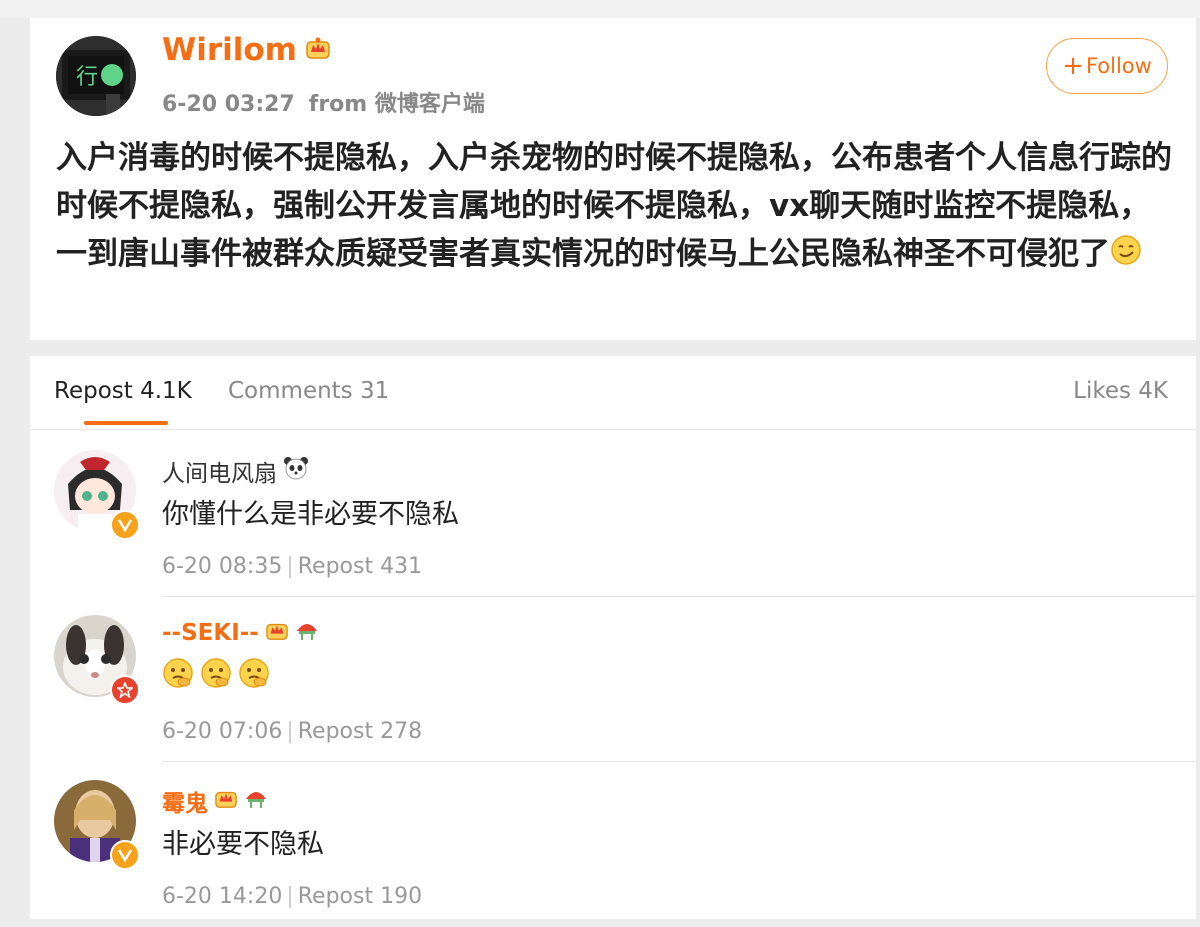 This screenshot has height=927, width=1200. I want to click on active-tab-indicator, so click(126, 423).